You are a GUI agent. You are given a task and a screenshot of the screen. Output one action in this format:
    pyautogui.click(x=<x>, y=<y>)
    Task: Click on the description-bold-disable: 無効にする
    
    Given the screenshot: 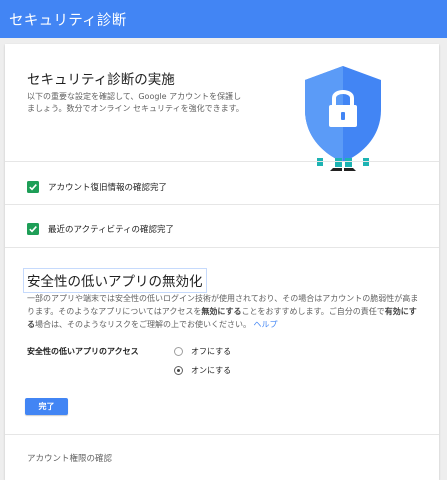 What is the action you would take?
    pyautogui.click(x=221, y=311)
    